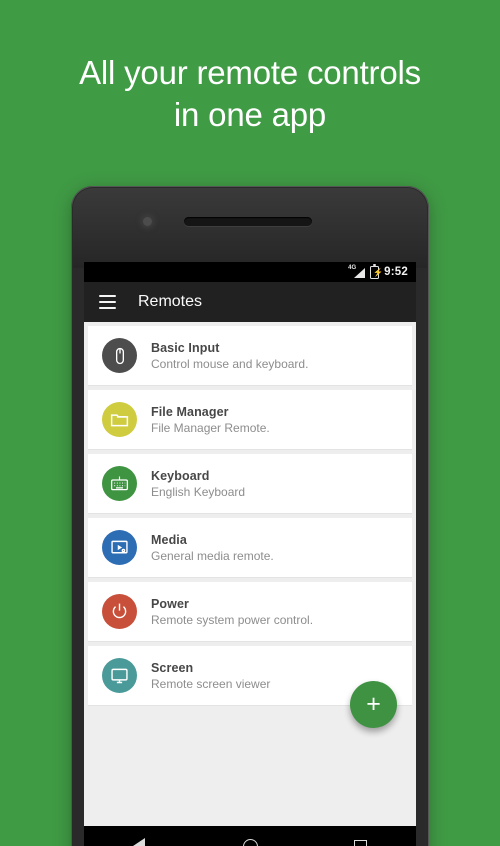 This screenshot has width=500, height=846. I want to click on power-icon, so click(119, 611).